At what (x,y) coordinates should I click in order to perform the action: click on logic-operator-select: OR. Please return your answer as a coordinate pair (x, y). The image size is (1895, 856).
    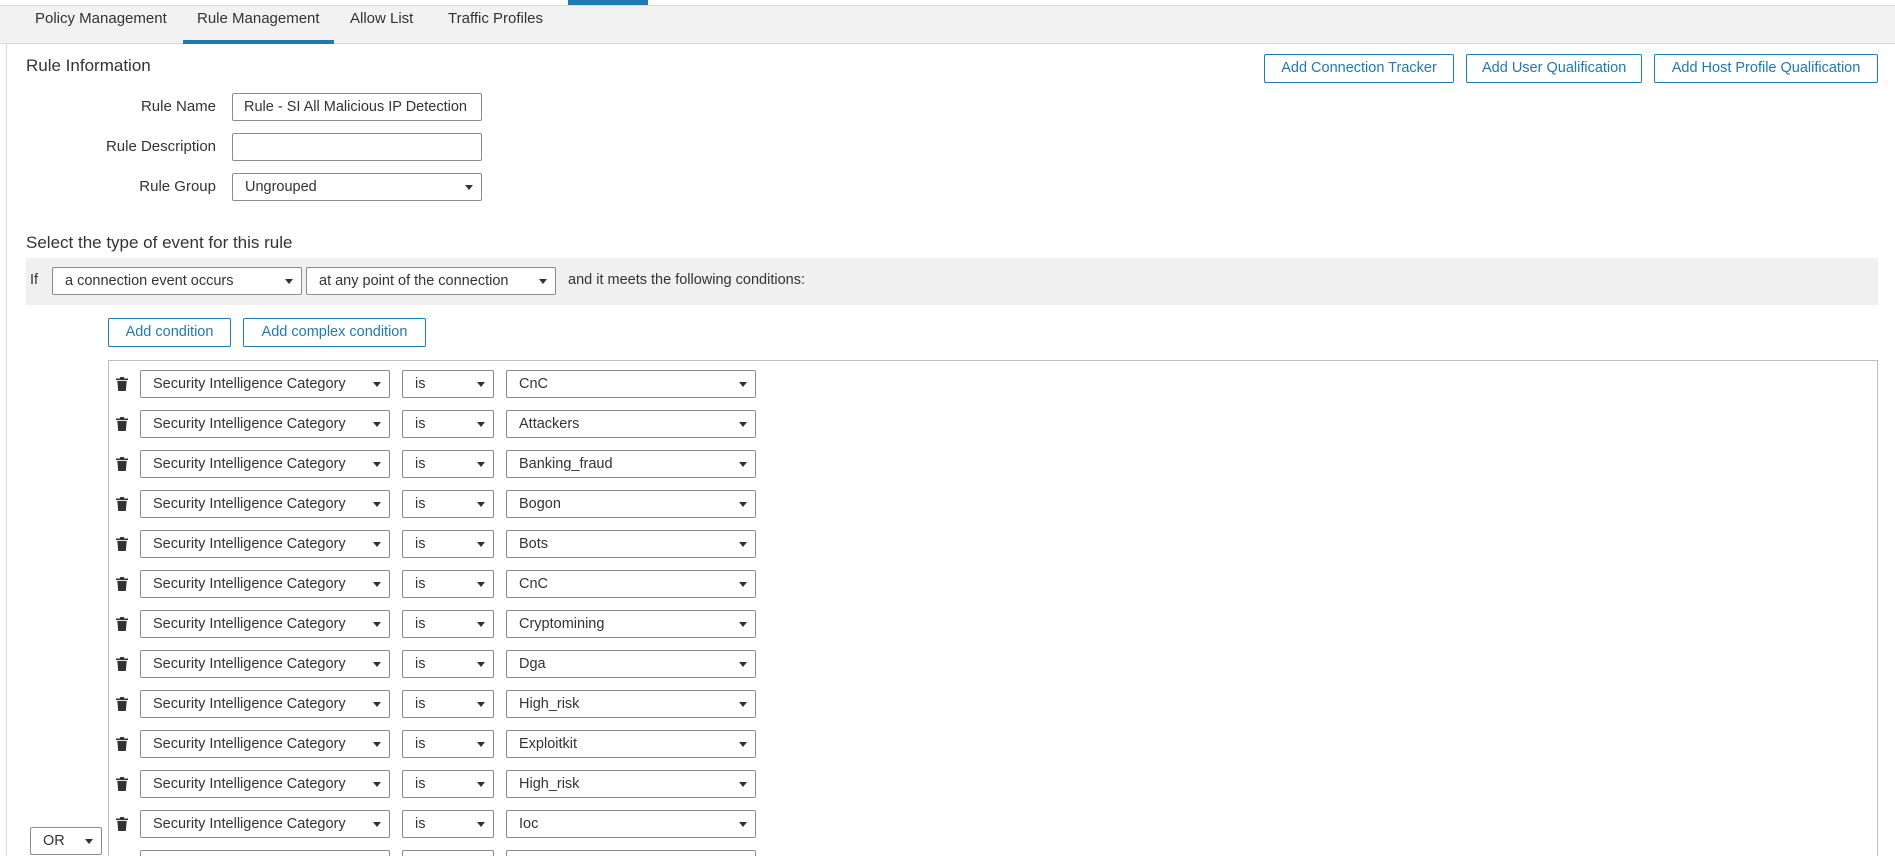
    Looking at the image, I should click on (66, 841).